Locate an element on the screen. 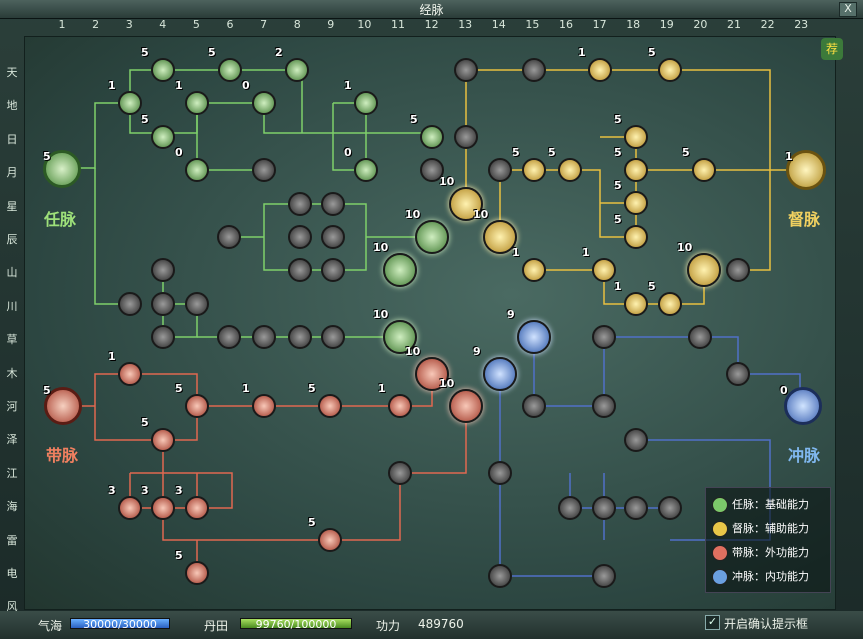  recommend-badge: 荐 is located at coordinates (832, 49).